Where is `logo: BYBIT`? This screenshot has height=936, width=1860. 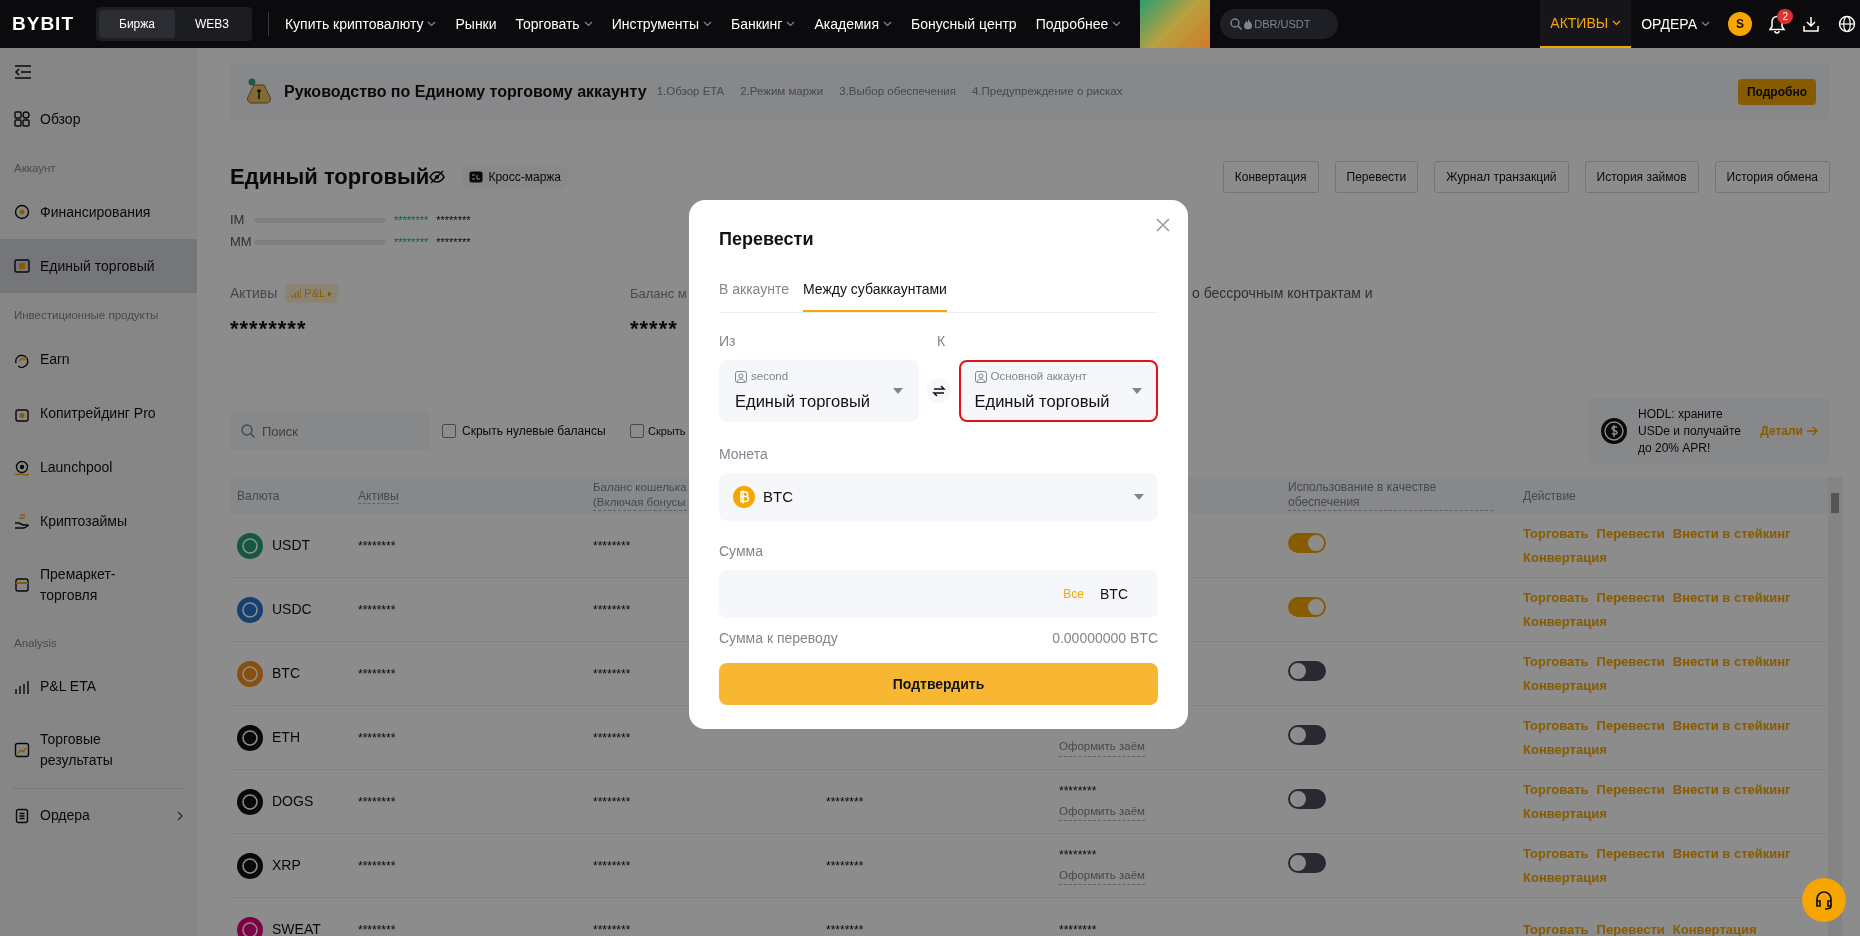
logo: BYBIT is located at coordinates (43, 24).